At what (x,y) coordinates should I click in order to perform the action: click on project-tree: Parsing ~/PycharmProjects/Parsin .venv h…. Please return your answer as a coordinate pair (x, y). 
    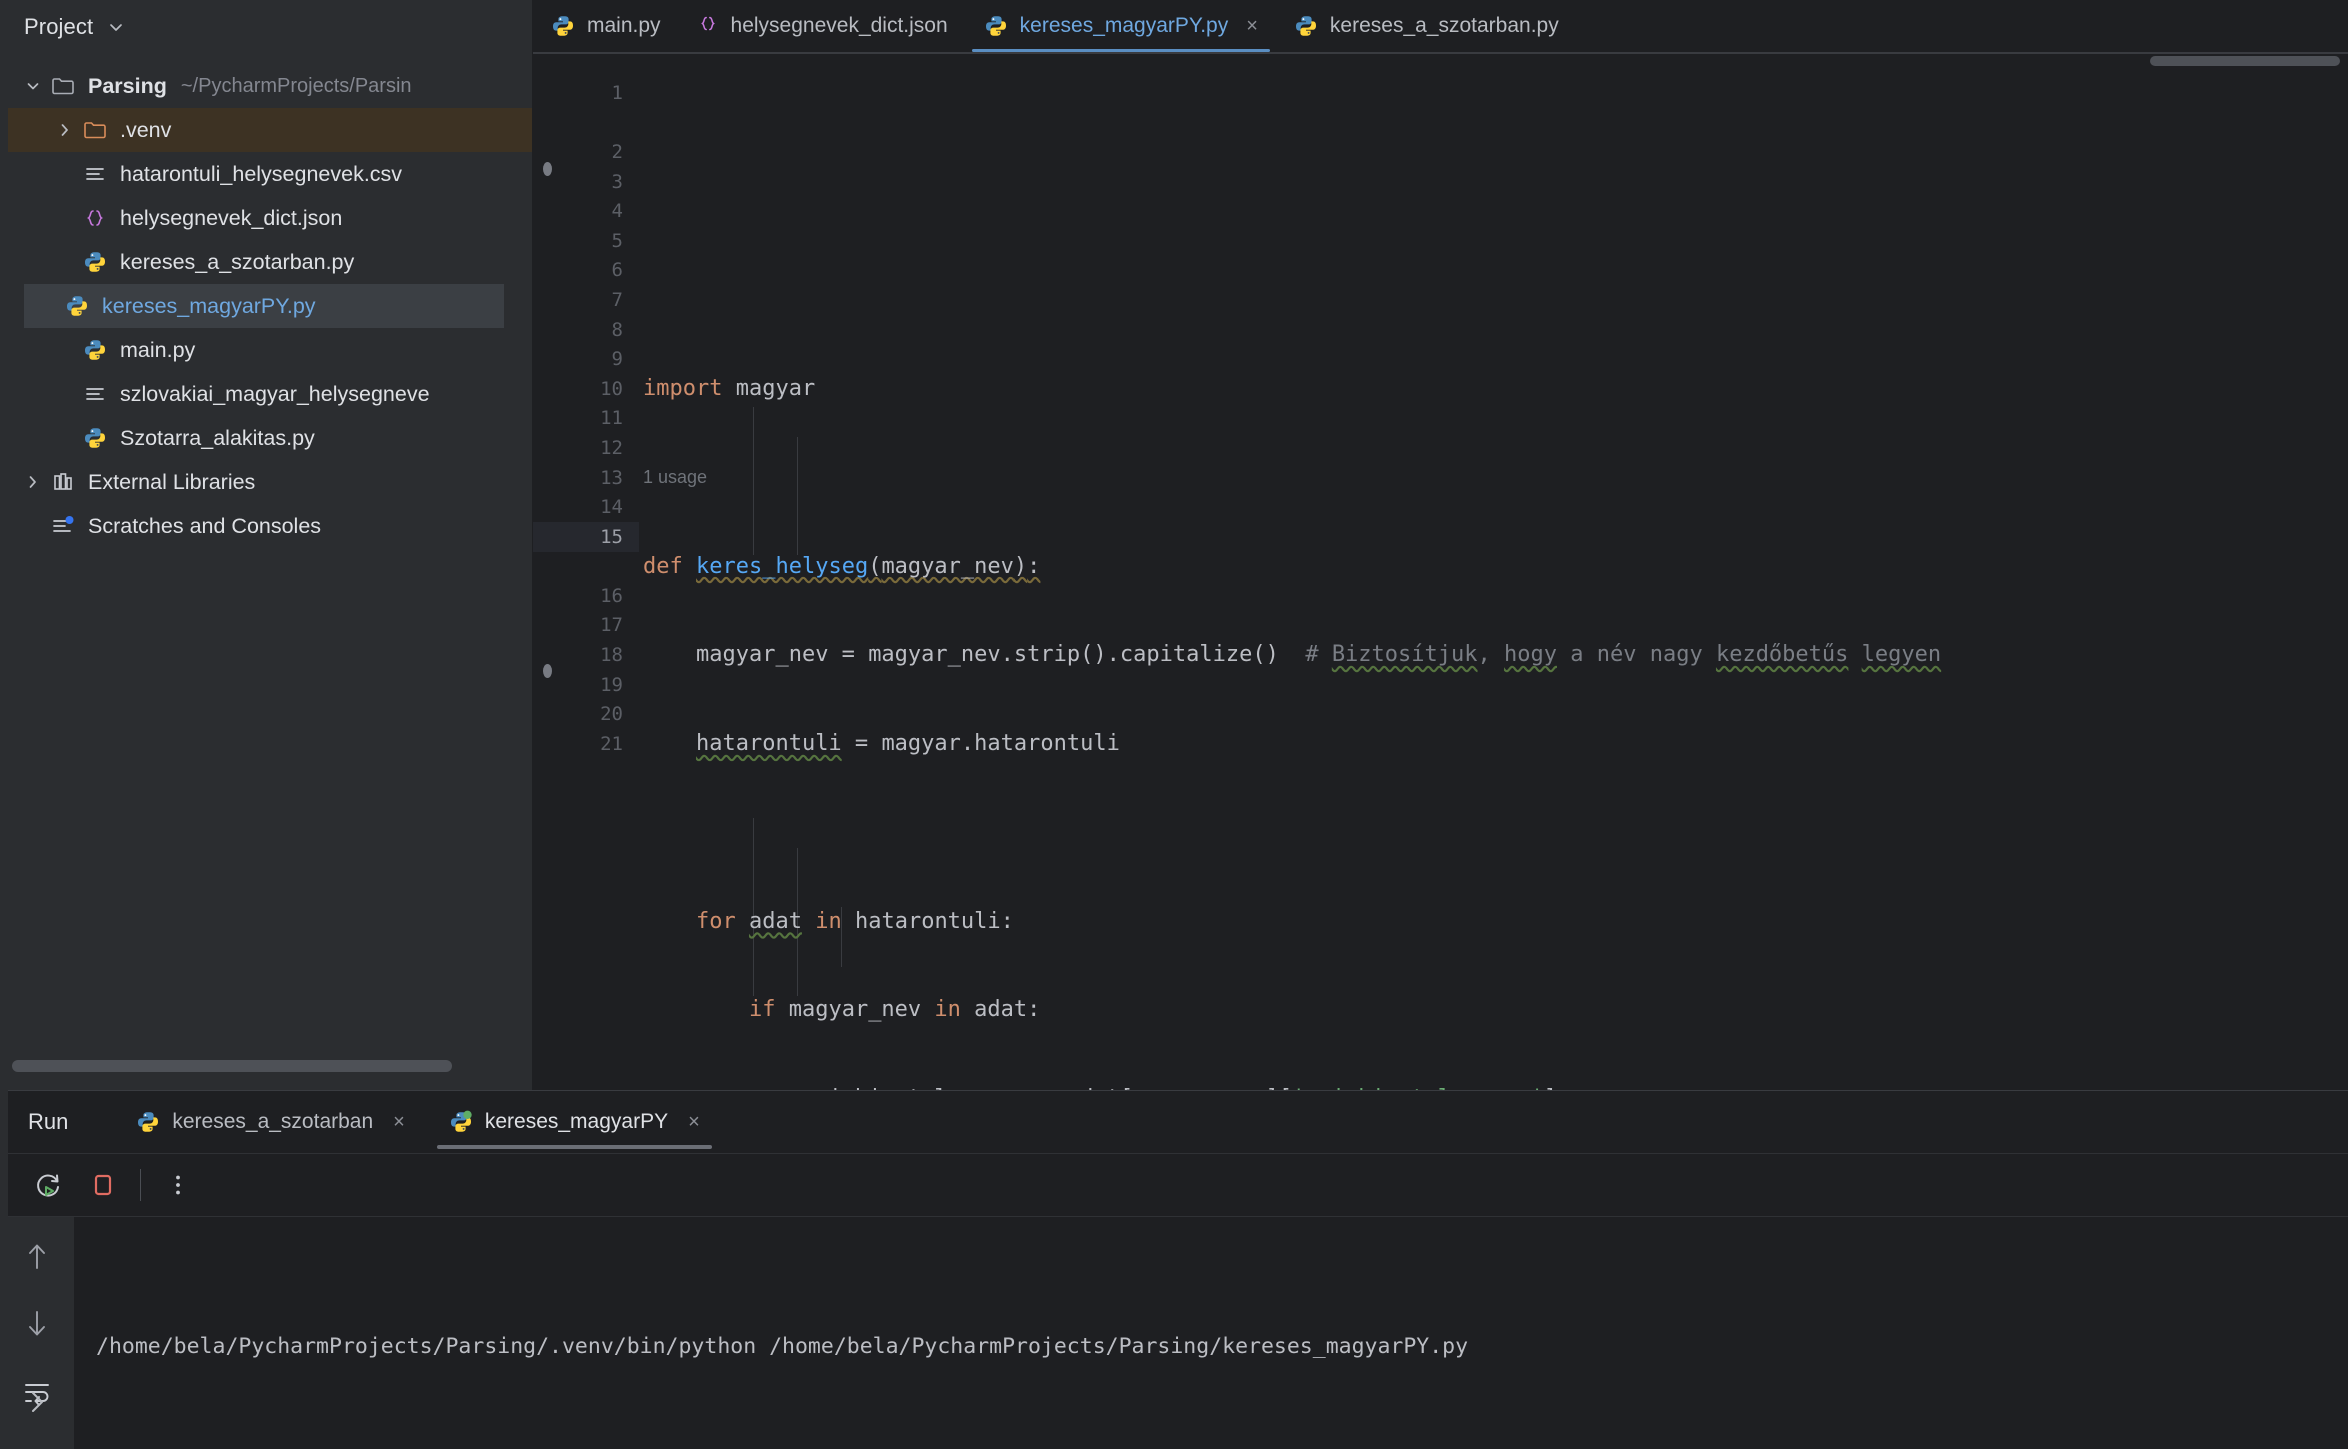
    Looking at the image, I should click on (266, 301).